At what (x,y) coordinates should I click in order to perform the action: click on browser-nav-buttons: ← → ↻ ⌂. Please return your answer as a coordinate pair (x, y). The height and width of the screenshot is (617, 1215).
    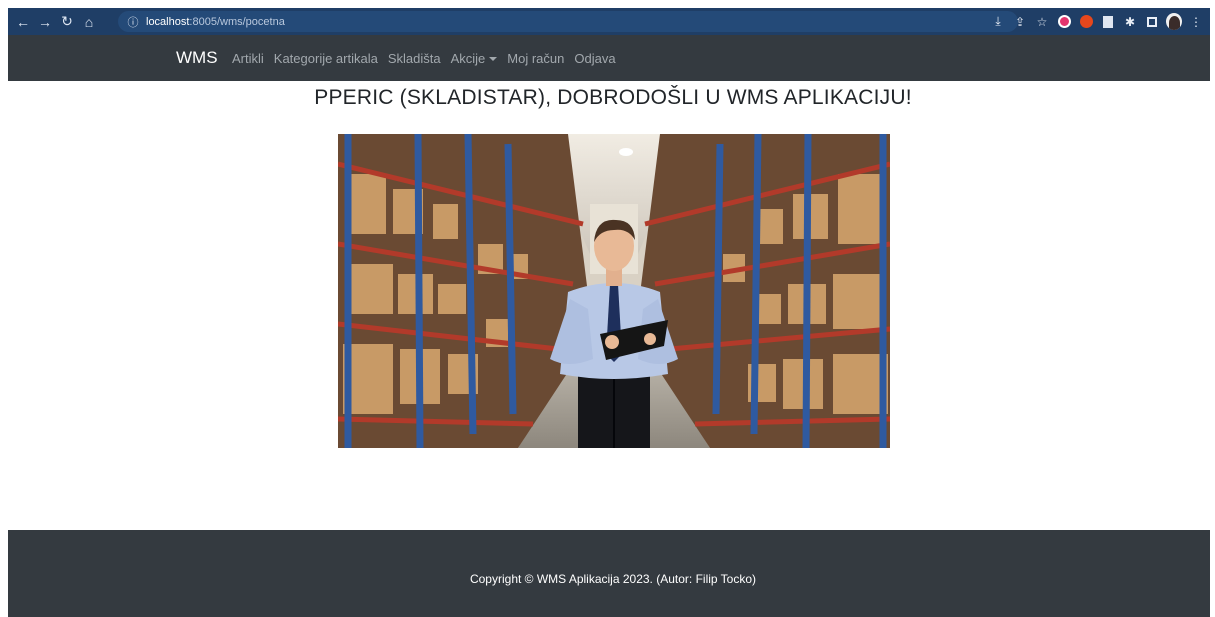
    Looking at the image, I should click on (56, 21).